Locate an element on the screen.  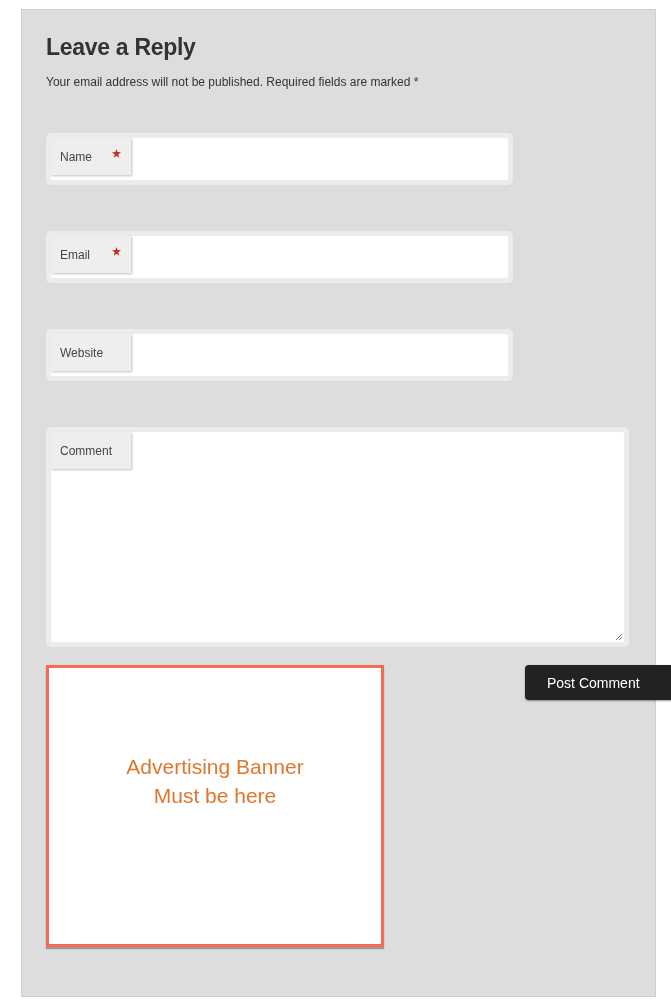
reply-title: Leave a Reply is located at coordinates (121, 47).